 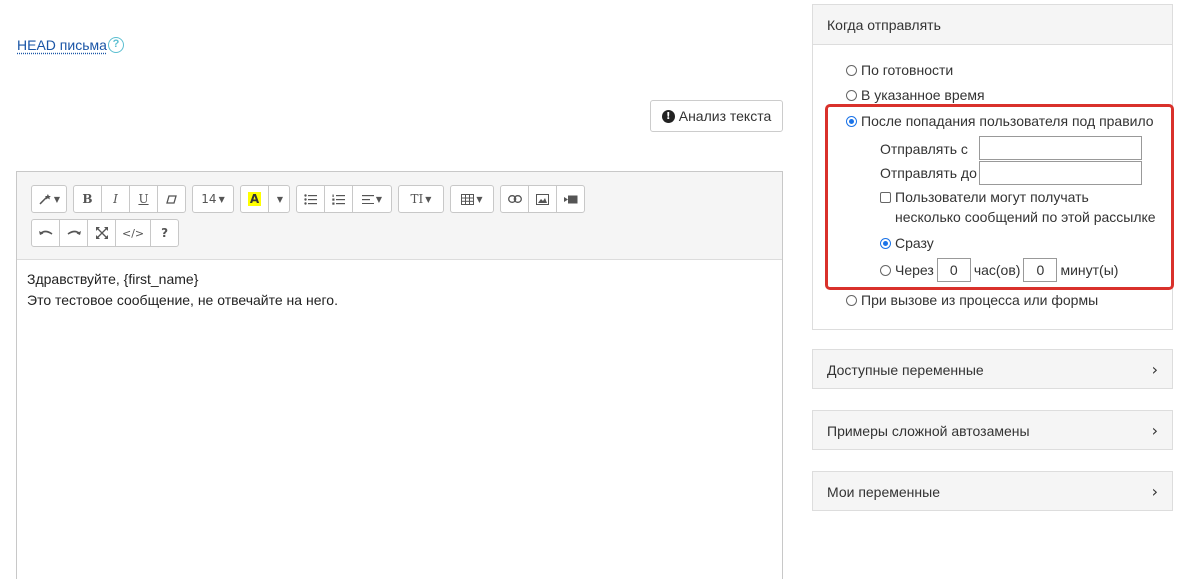 I want to click on option-scheduled: В указанное время, so click(x=915, y=95).